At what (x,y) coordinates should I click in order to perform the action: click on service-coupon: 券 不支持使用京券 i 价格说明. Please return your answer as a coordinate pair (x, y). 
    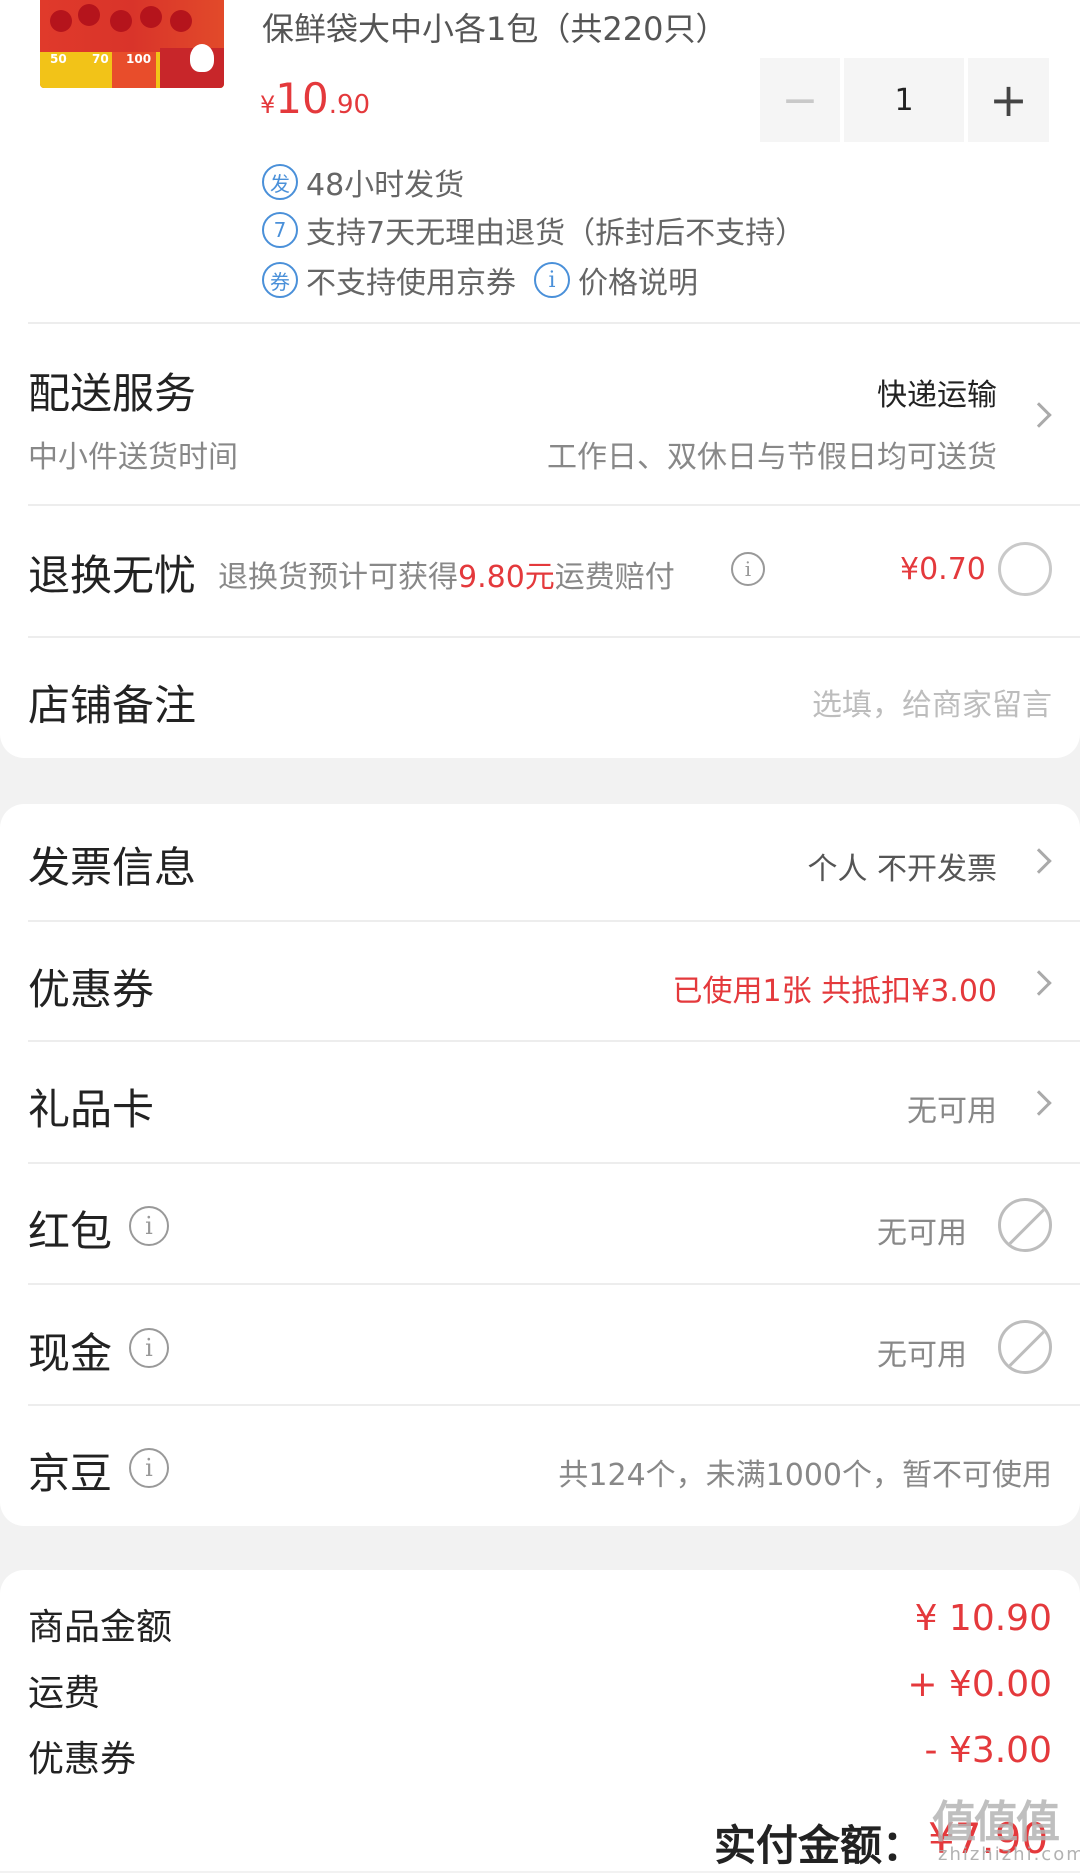
    Looking at the image, I should click on (480, 280).